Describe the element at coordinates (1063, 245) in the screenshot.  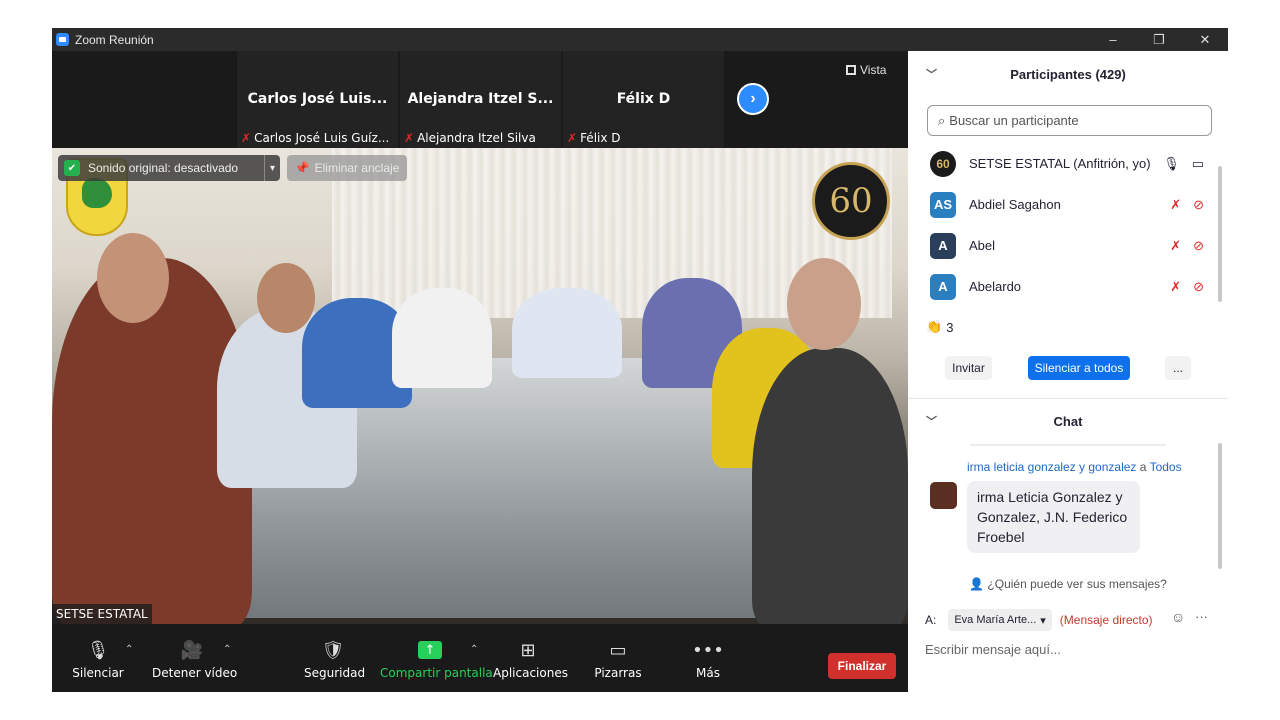
I see `participant-row: A Abel ✗ ⊘` at that location.